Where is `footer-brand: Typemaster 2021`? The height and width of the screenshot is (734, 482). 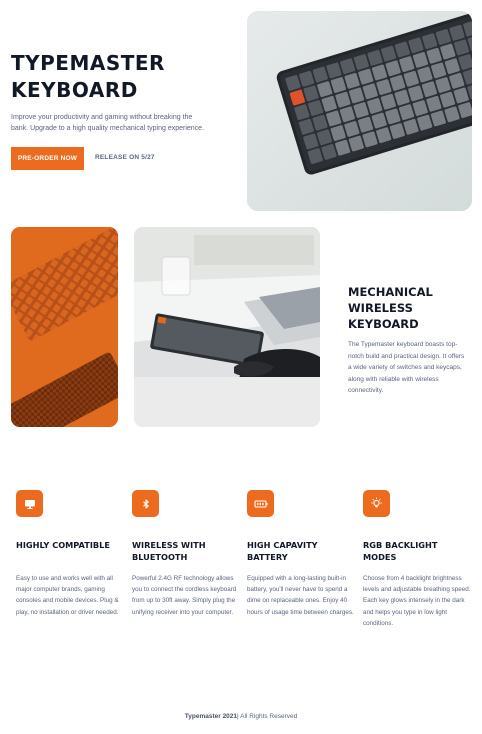 footer-brand: Typemaster 2021 is located at coordinates (211, 716).